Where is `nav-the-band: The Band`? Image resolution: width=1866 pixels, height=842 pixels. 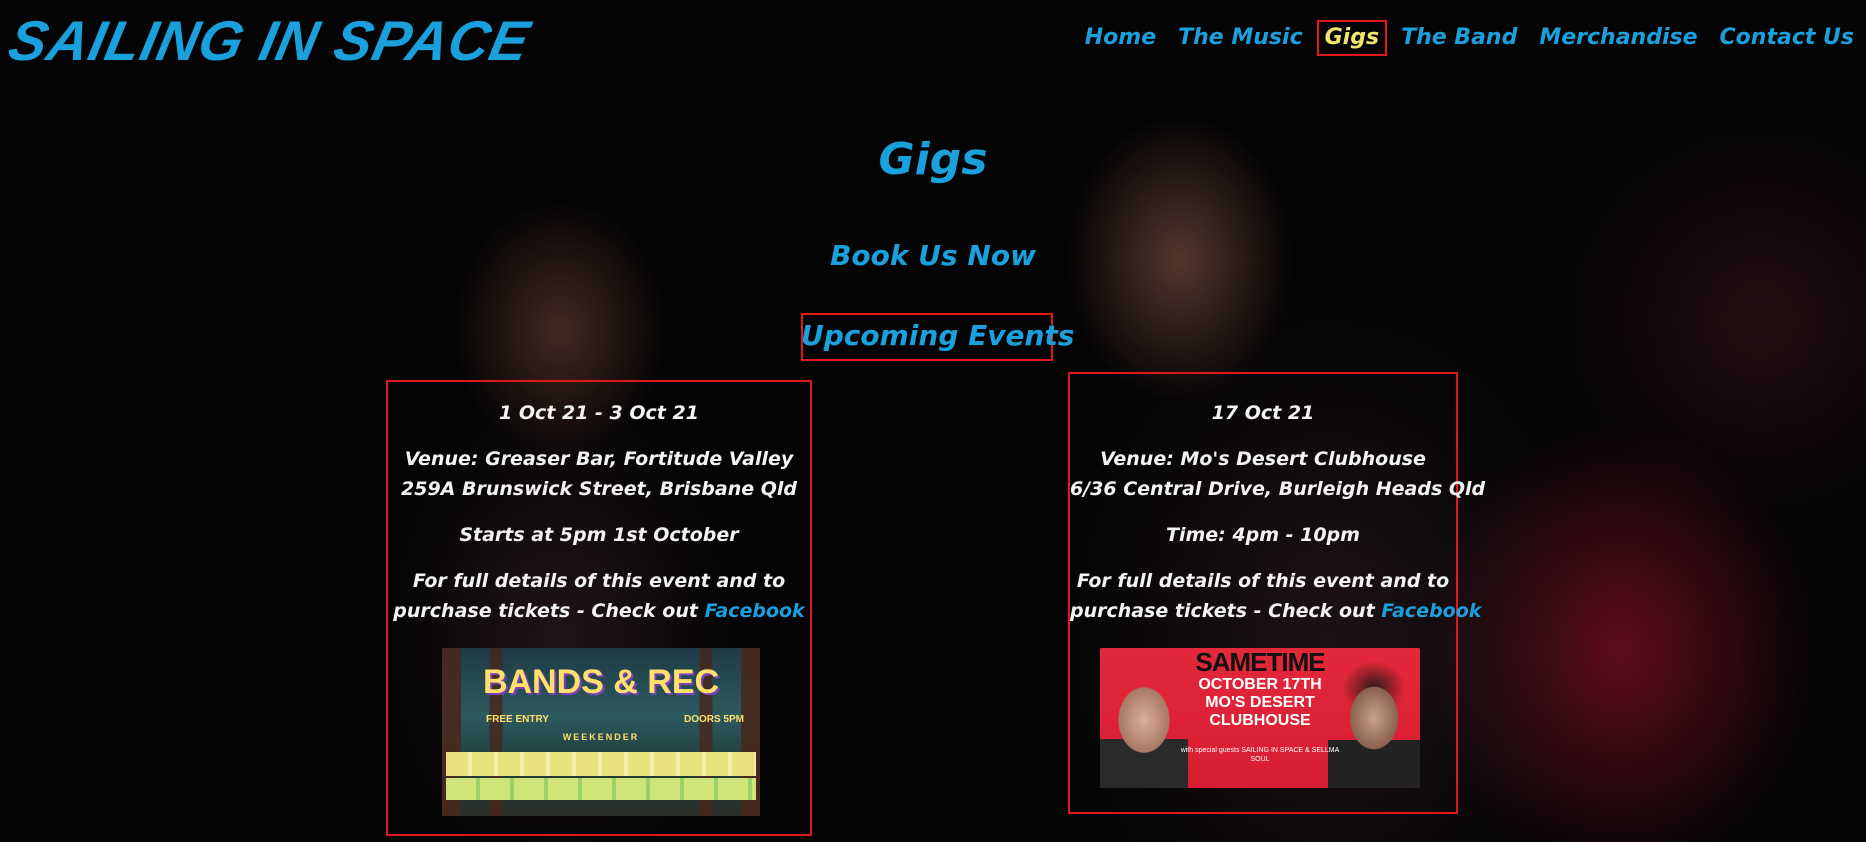 nav-the-band: The Band is located at coordinates (1459, 38).